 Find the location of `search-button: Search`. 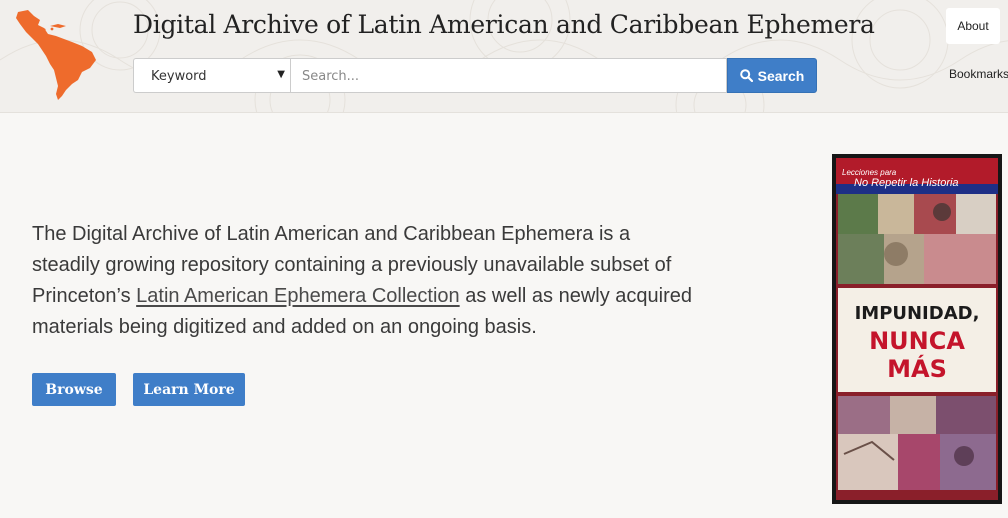

search-button: Search is located at coordinates (772, 75).